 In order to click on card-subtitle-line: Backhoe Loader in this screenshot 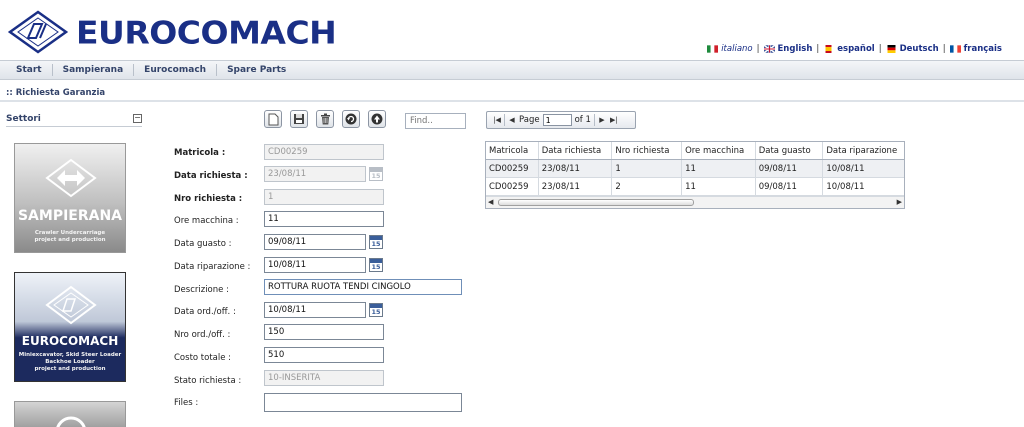, I will do `click(70, 362)`.